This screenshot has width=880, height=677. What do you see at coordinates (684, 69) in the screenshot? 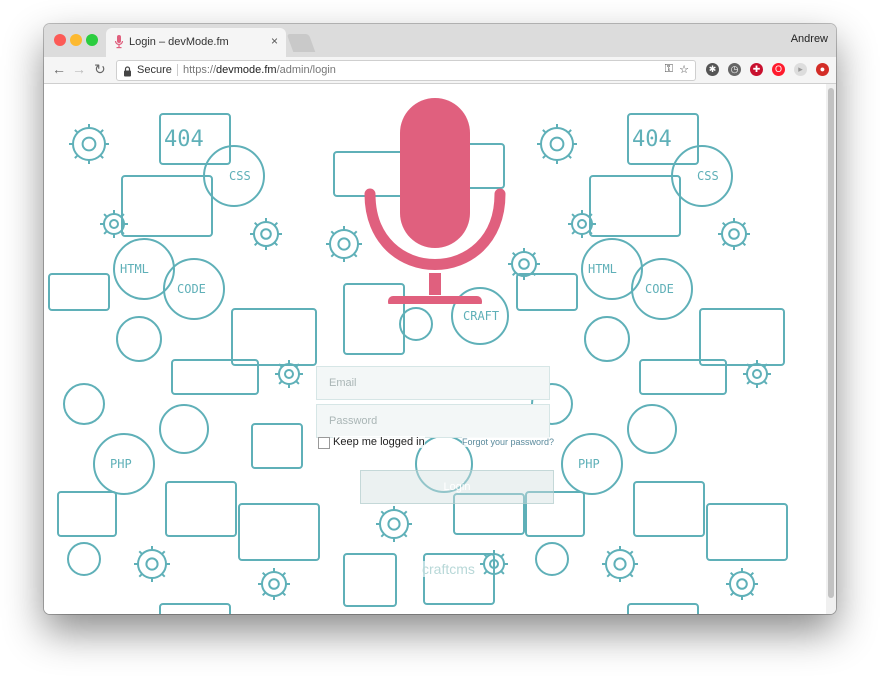
I see `star-icon: ☆` at bounding box center [684, 69].